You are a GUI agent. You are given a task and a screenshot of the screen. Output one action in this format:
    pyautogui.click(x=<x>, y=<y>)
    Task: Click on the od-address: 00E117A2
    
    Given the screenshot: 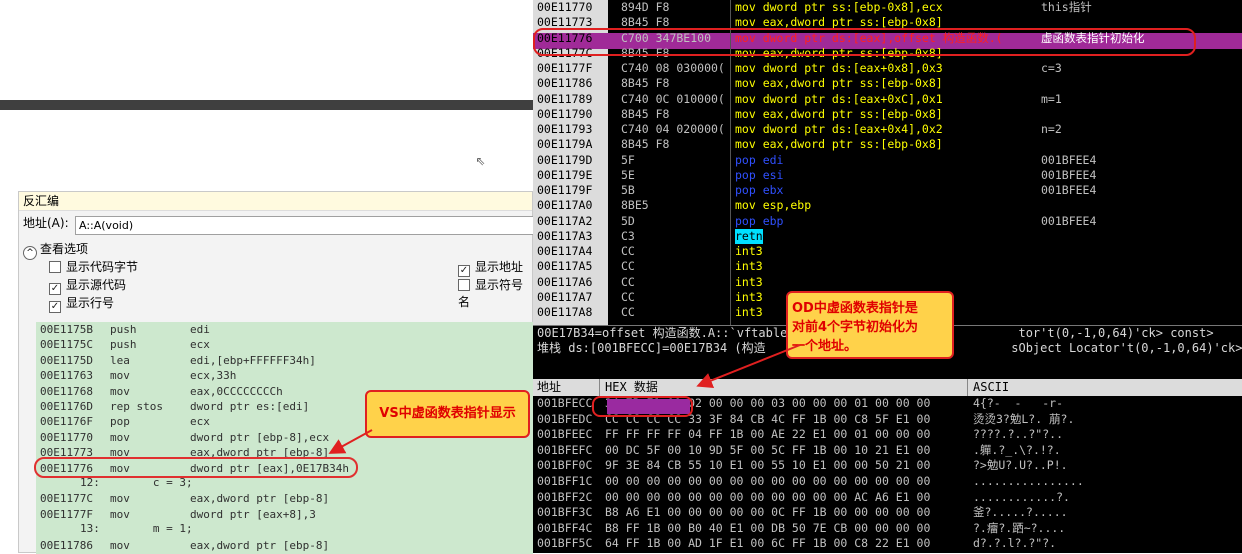 What is the action you would take?
    pyautogui.click(x=565, y=220)
    